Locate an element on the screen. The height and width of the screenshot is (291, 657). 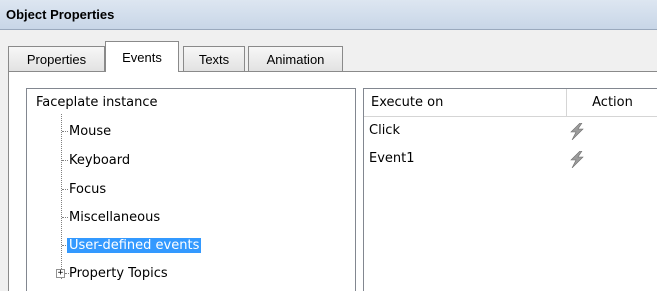
tree-item-label: User-defined events is located at coordinates (134, 245).